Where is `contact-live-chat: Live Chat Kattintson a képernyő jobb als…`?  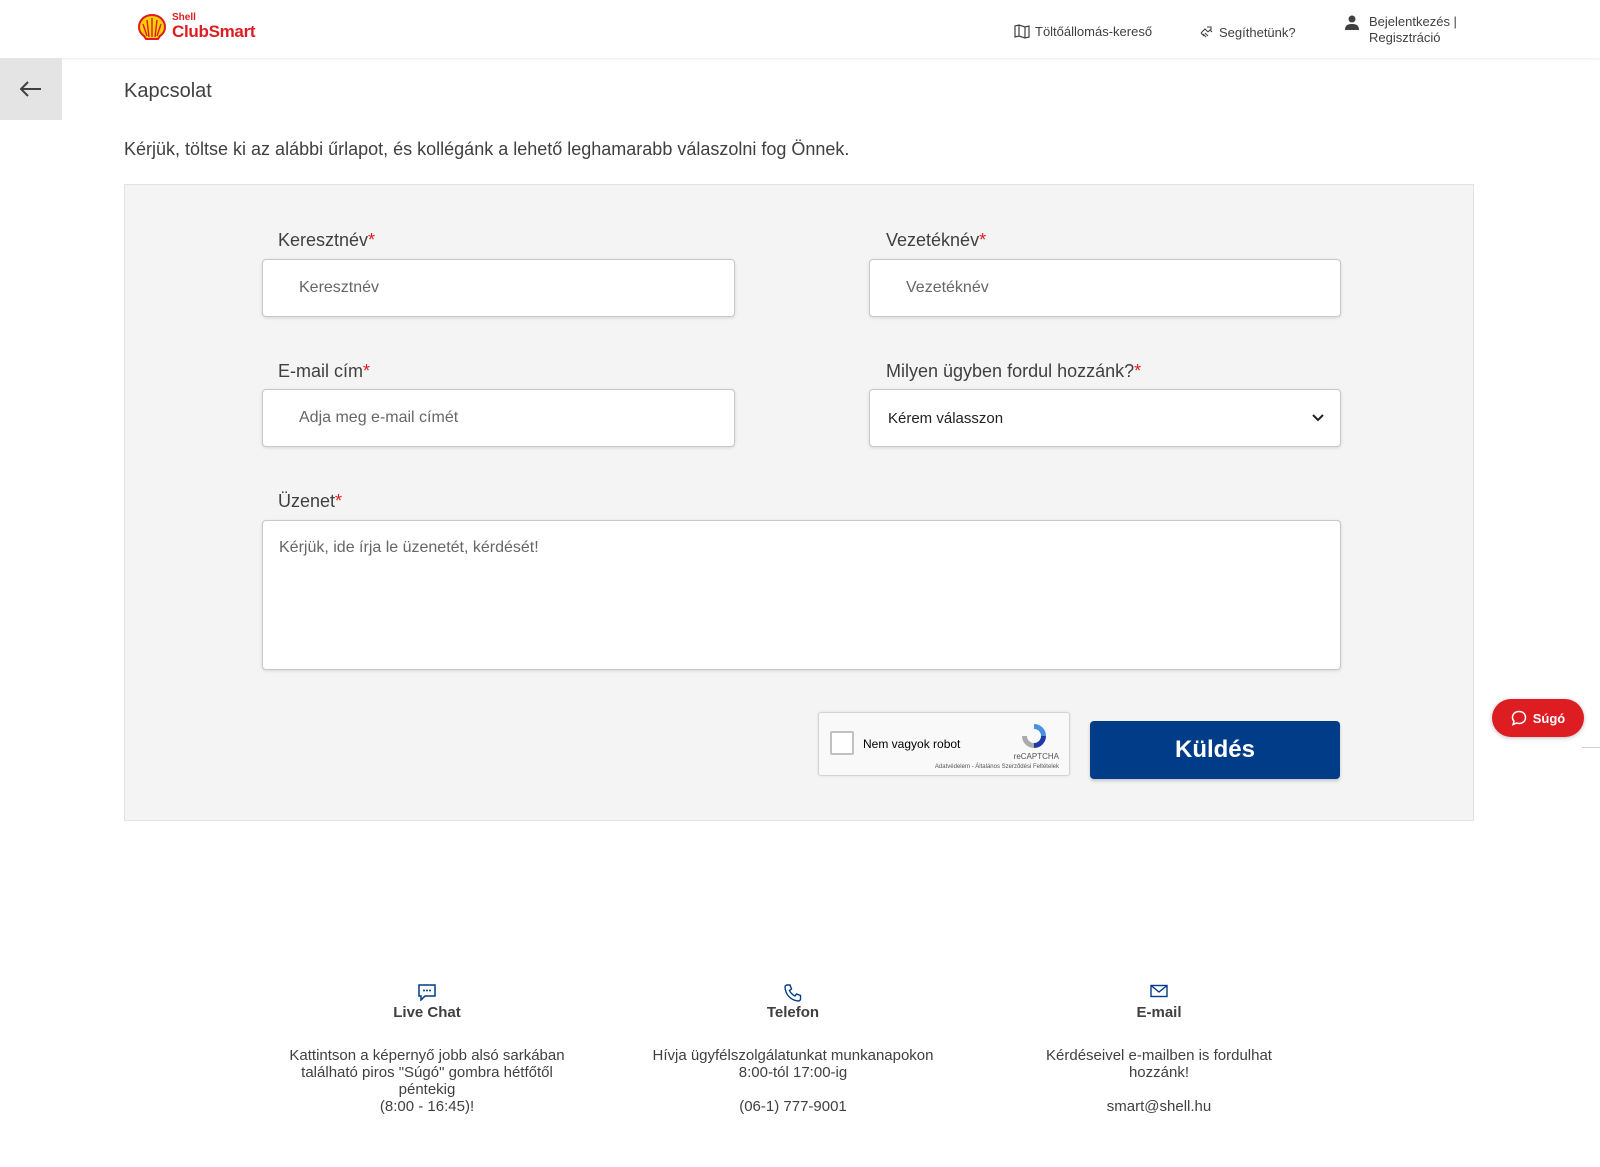
contact-live-chat: Live Chat Kattintson a képernyő jobb als… is located at coordinates (427, 1049).